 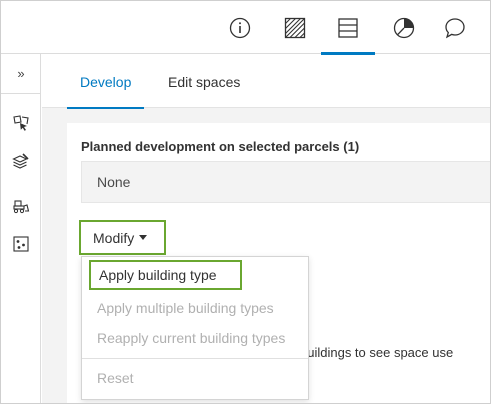 I want to click on menu-divider, so click(x=195, y=358).